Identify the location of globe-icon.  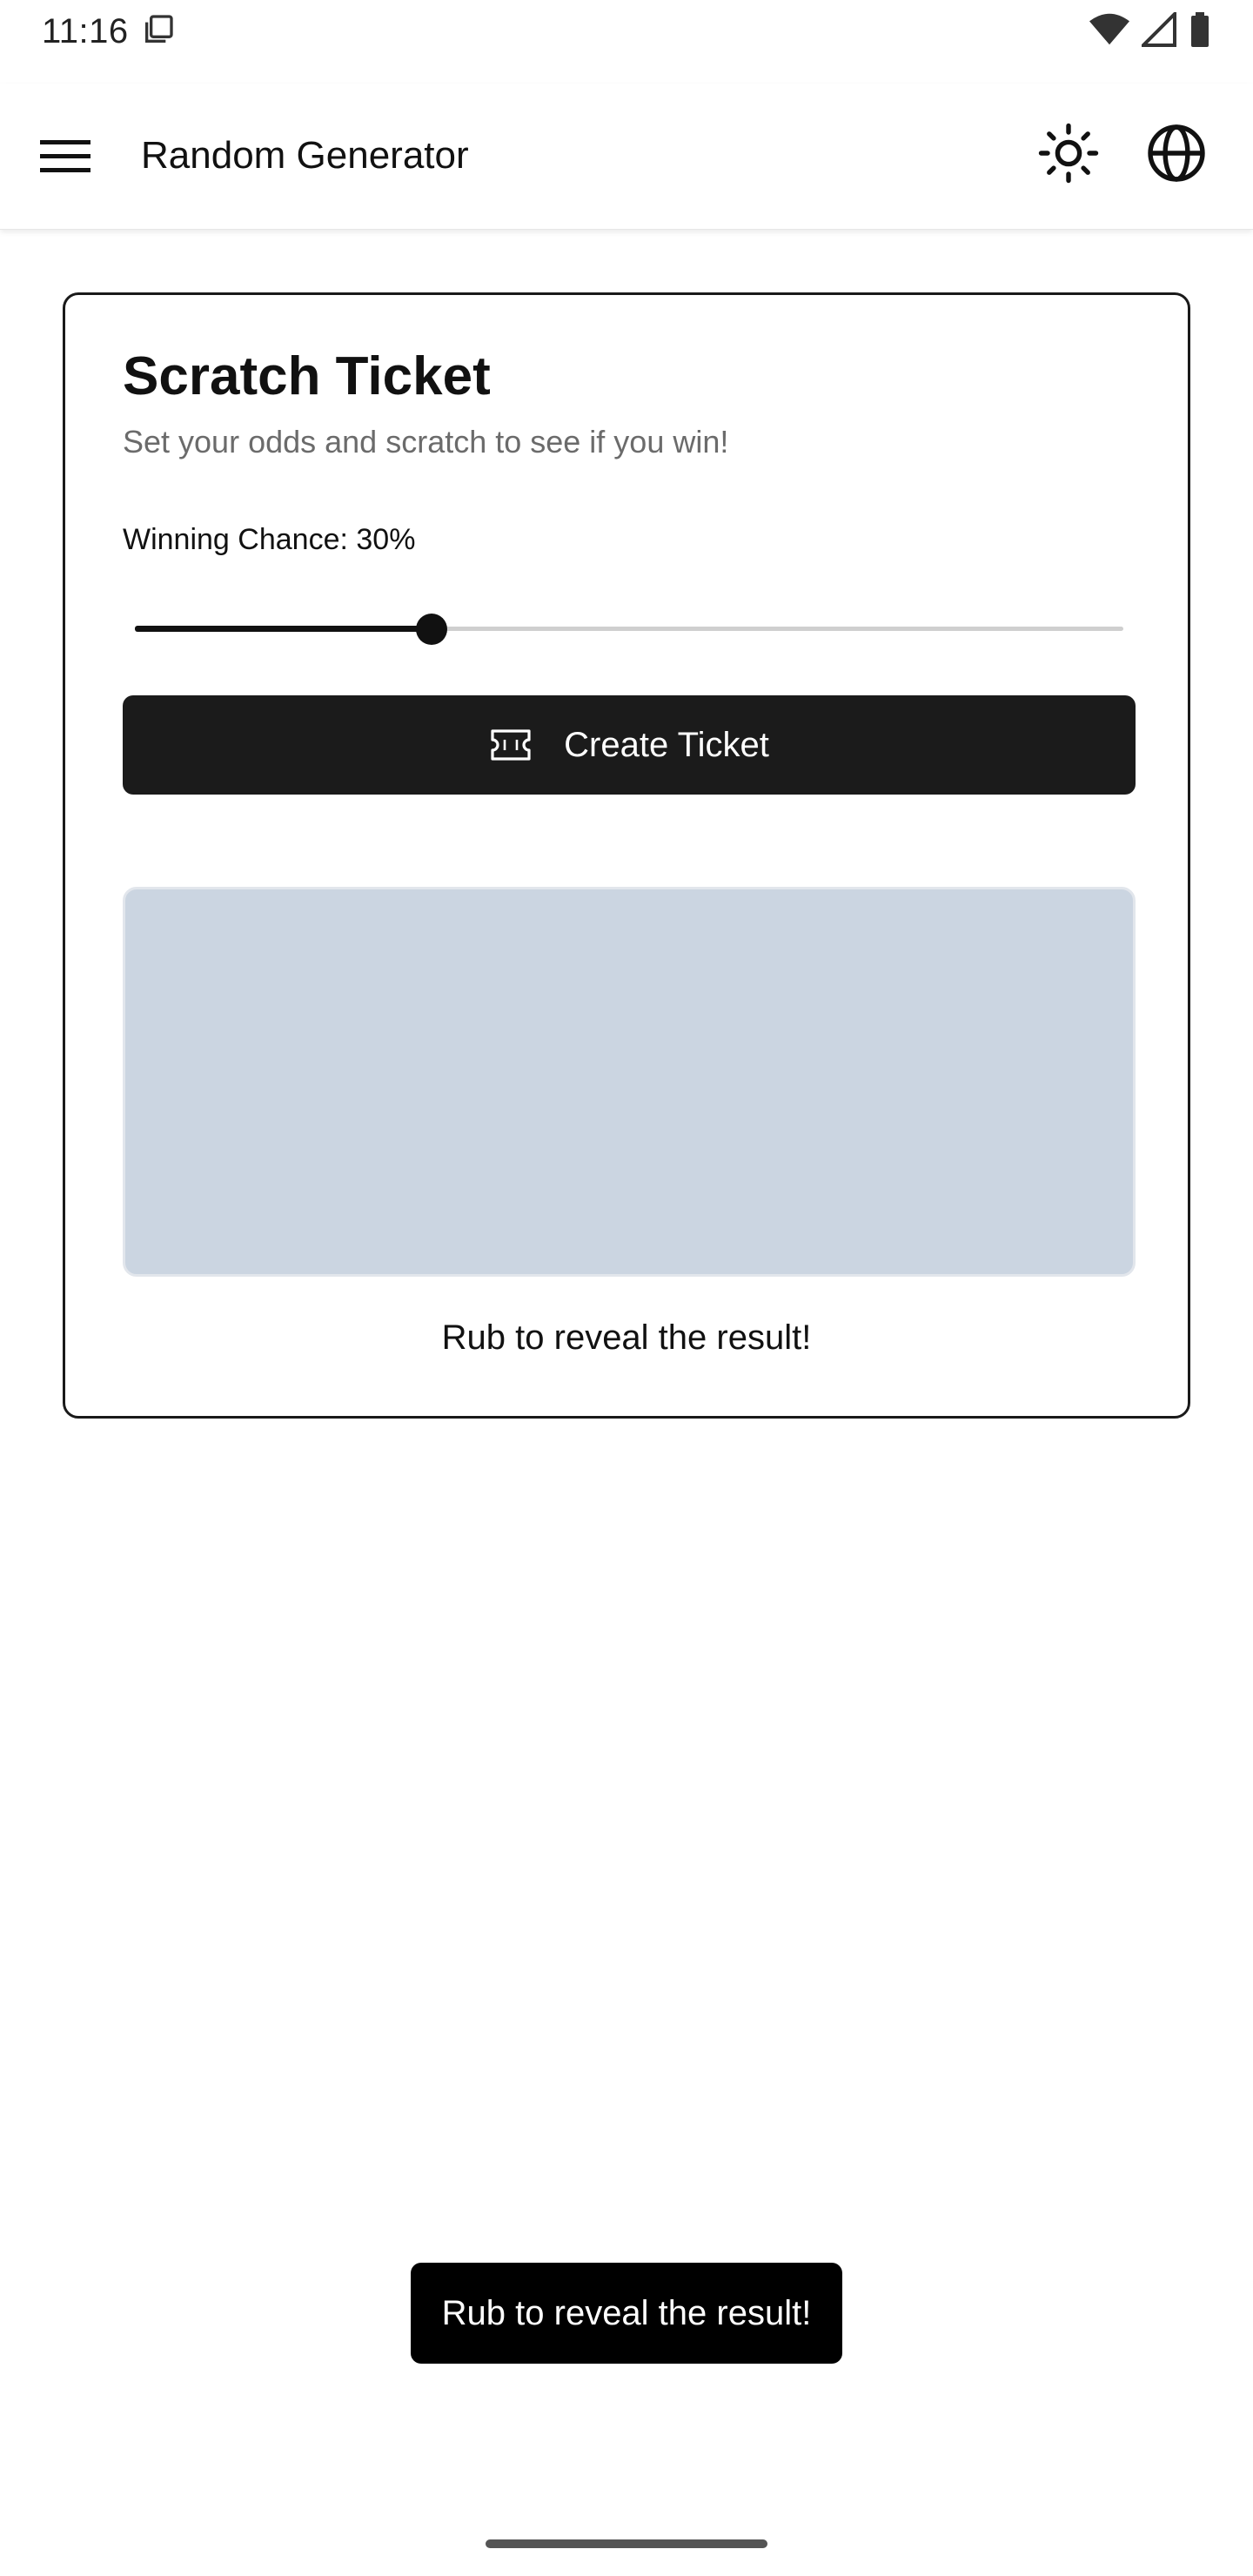
(1176, 153).